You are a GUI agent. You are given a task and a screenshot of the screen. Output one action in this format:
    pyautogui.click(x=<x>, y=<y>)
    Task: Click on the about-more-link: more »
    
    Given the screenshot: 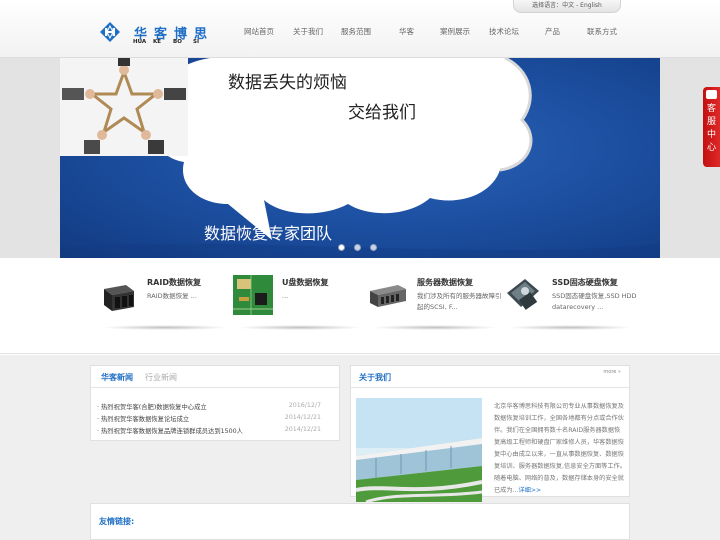 What is the action you would take?
    pyautogui.click(x=612, y=372)
    